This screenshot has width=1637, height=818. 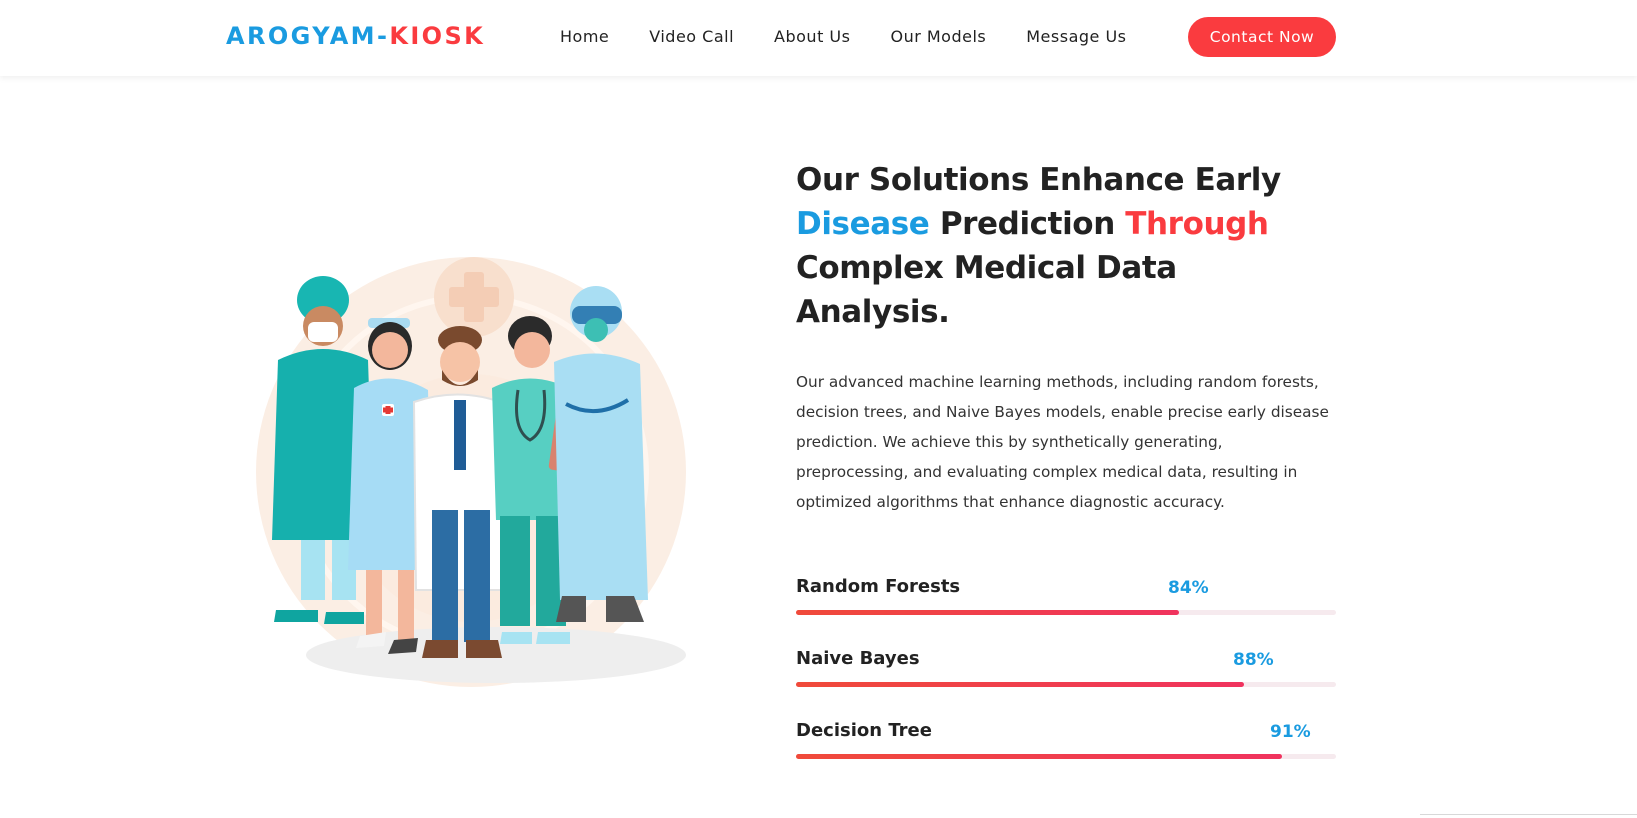 I want to click on brand-part-2: KIOSK, so click(x=437, y=36).